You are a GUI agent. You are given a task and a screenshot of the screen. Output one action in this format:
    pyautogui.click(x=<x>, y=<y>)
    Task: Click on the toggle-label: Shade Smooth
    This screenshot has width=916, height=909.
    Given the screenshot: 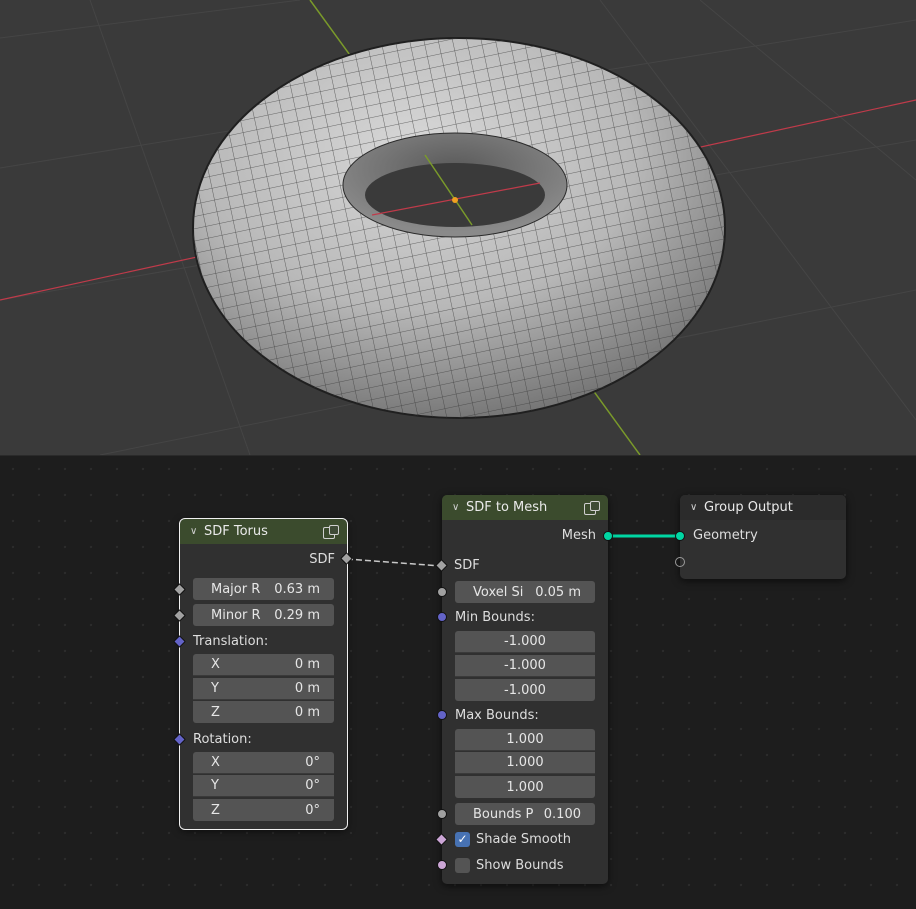 What is the action you would take?
    pyautogui.click(x=523, y=839)
    